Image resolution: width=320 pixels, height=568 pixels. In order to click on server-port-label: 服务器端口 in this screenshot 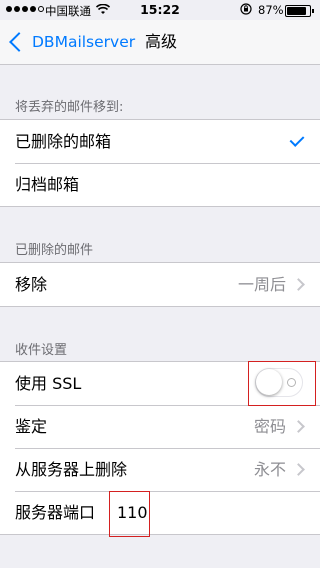, I will do `click(55, 512)`.